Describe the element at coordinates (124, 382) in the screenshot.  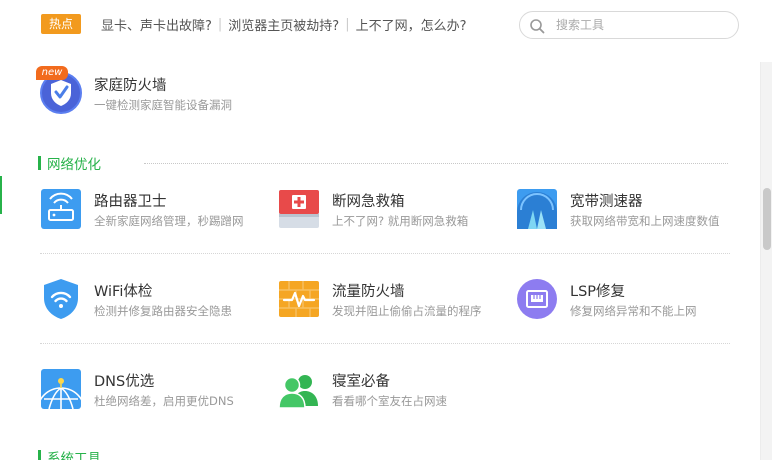
I see `tool-name: DNS优选` at that location.